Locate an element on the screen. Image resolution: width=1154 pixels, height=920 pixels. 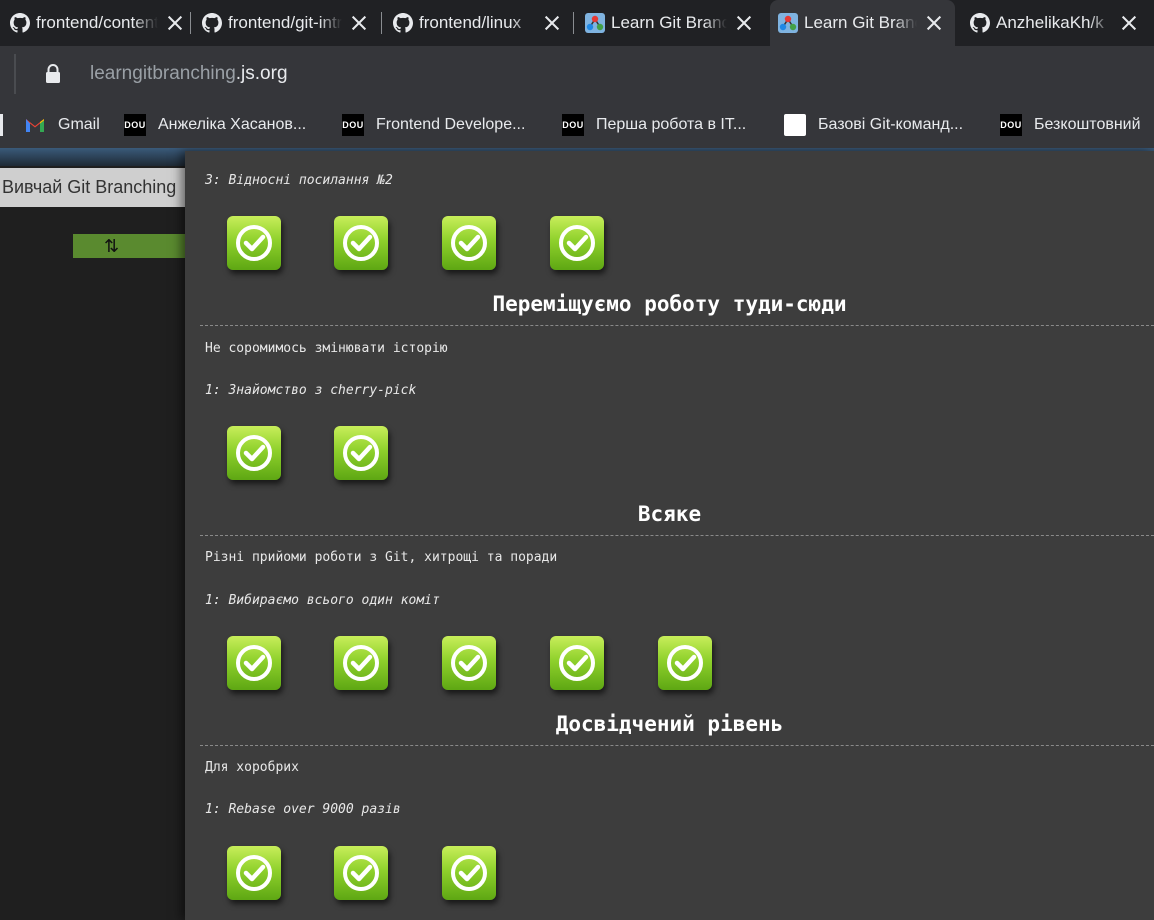
bookmark-label: Gmail is located at coordinates (79, 124).